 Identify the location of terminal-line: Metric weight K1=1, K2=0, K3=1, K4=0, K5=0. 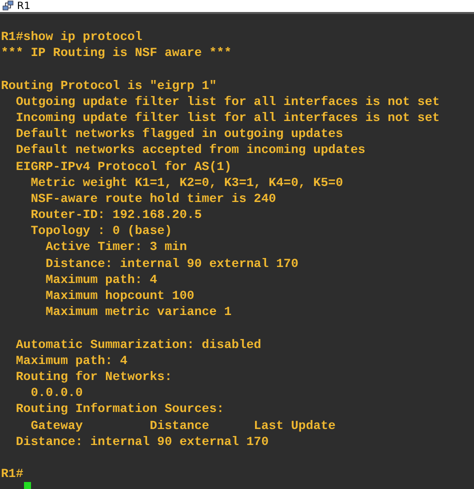
(187, 182).